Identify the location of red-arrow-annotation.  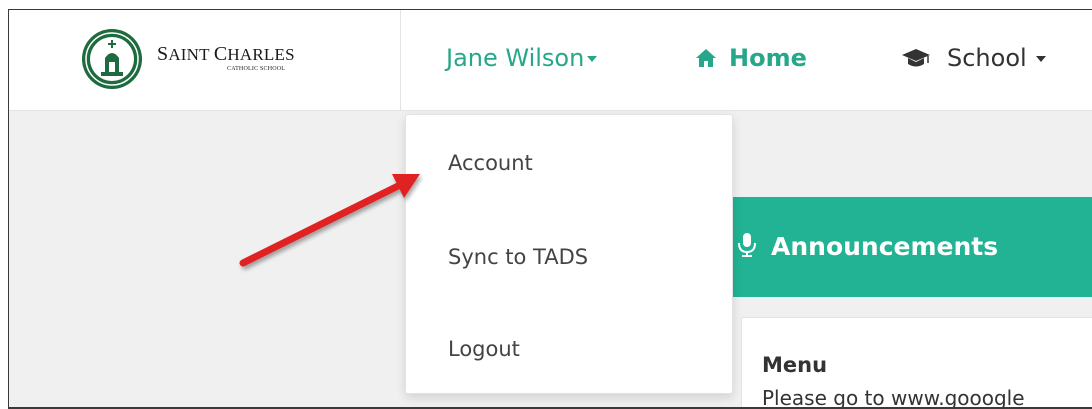
(329, 220).